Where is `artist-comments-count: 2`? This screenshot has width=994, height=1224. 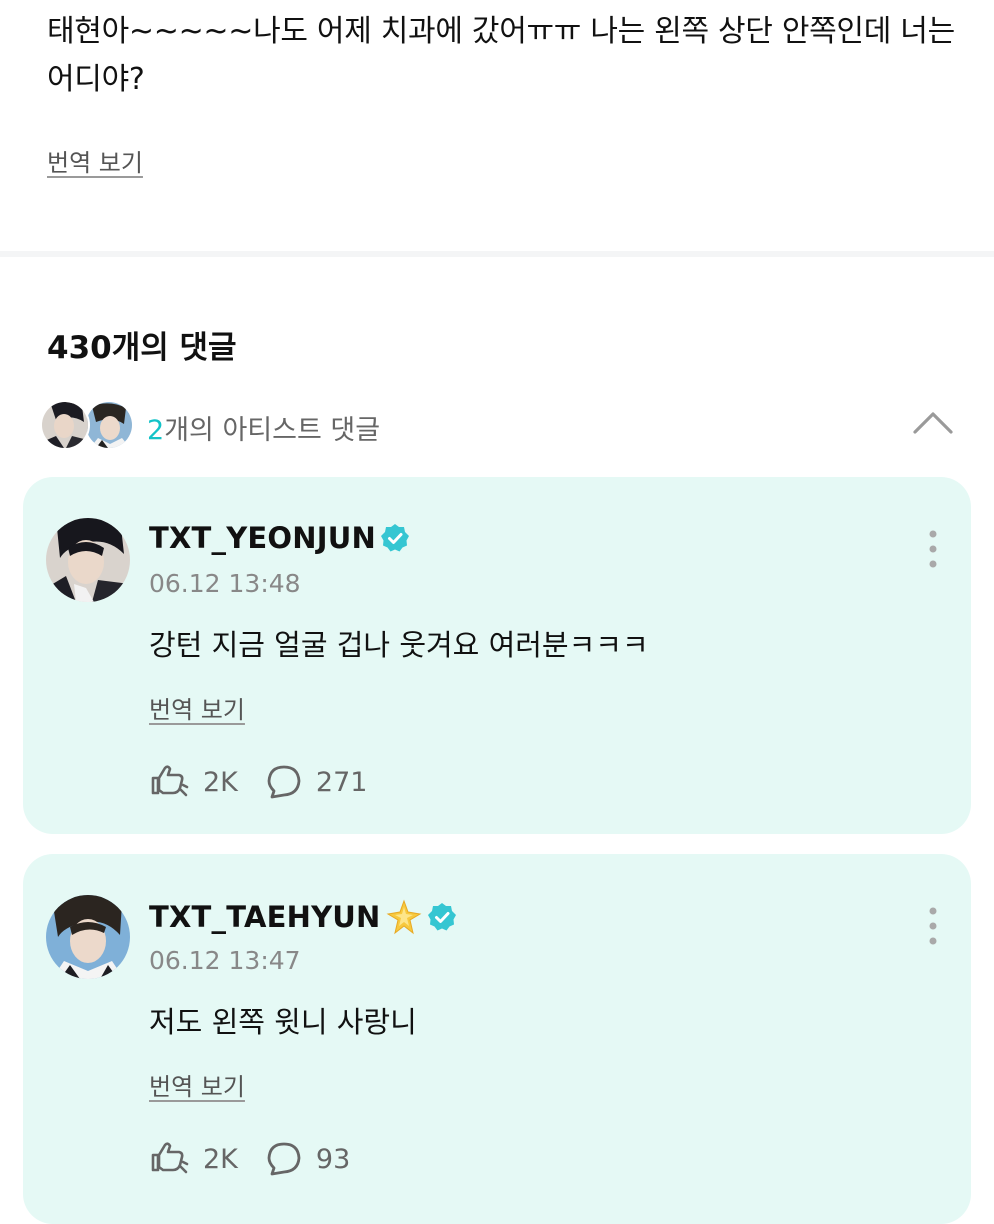
artist-comments-count: 2 is located at coordinates (156, 430).